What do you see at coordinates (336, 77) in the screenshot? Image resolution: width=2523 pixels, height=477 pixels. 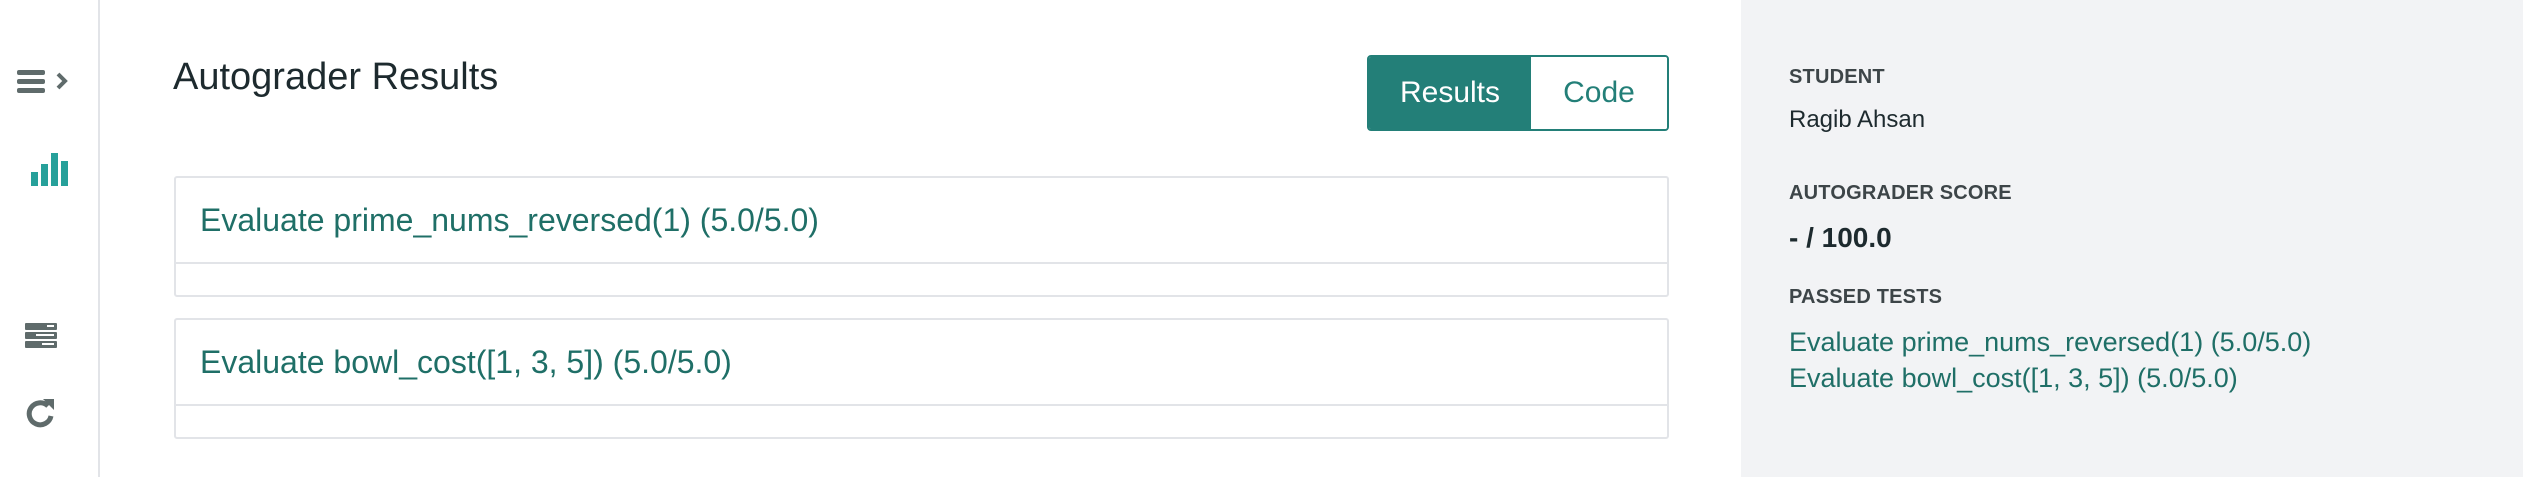 I see `page-title: Autograder Results` at bounding box center [336, 77].